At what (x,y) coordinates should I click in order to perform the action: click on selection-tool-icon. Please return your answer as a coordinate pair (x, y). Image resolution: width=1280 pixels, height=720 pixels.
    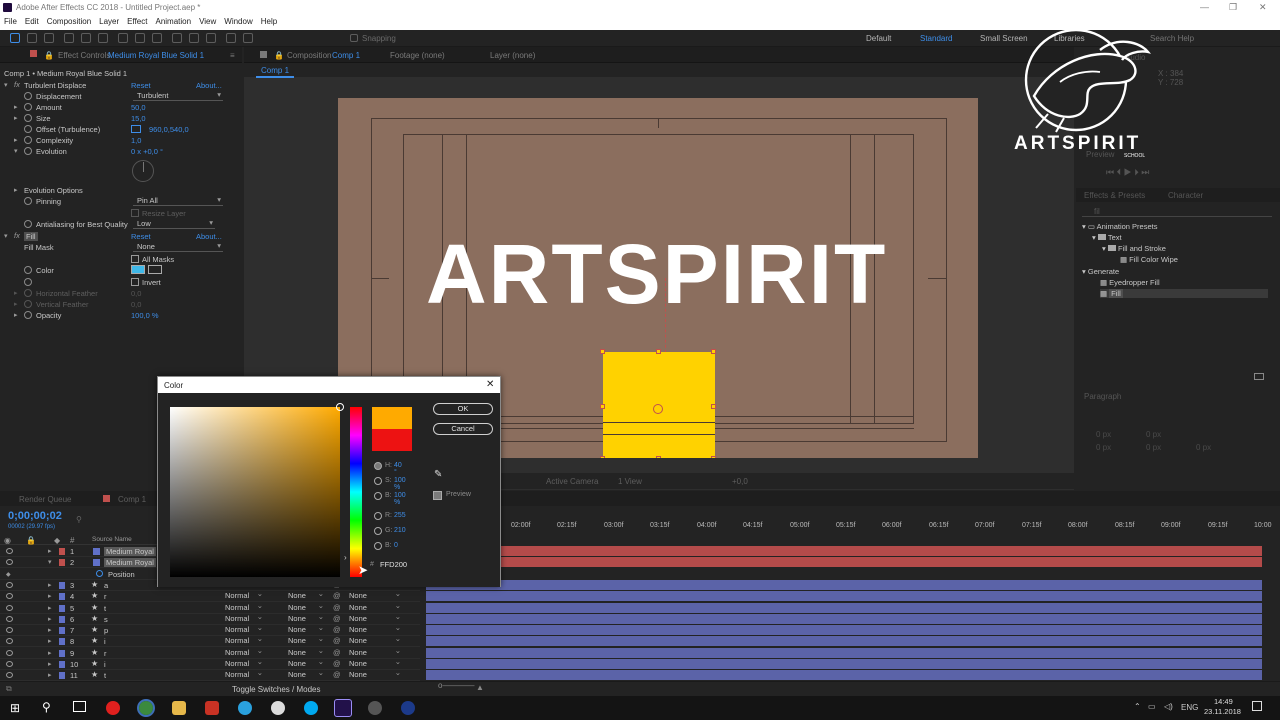
    Looking at the image, I should click on (15, 38).